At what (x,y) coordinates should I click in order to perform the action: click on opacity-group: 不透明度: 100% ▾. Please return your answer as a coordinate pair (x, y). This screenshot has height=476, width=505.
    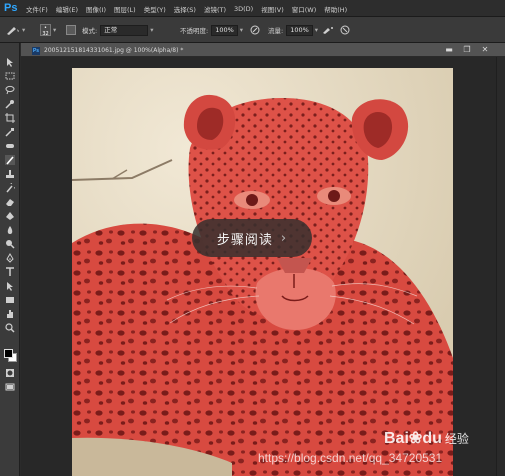
    Looking at the image, I should click on (211, 30).